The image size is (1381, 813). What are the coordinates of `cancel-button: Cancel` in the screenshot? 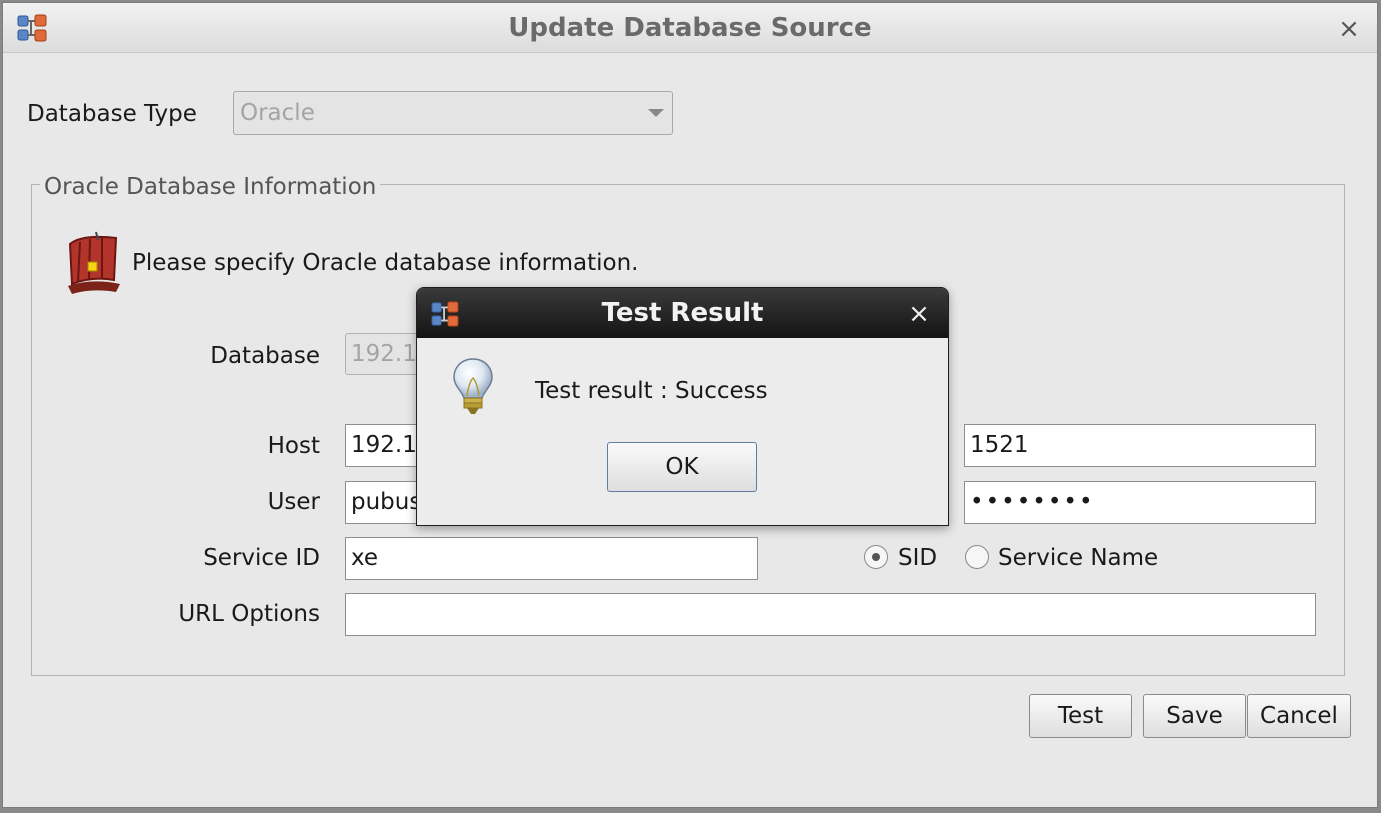 It's located at (1299, 716).